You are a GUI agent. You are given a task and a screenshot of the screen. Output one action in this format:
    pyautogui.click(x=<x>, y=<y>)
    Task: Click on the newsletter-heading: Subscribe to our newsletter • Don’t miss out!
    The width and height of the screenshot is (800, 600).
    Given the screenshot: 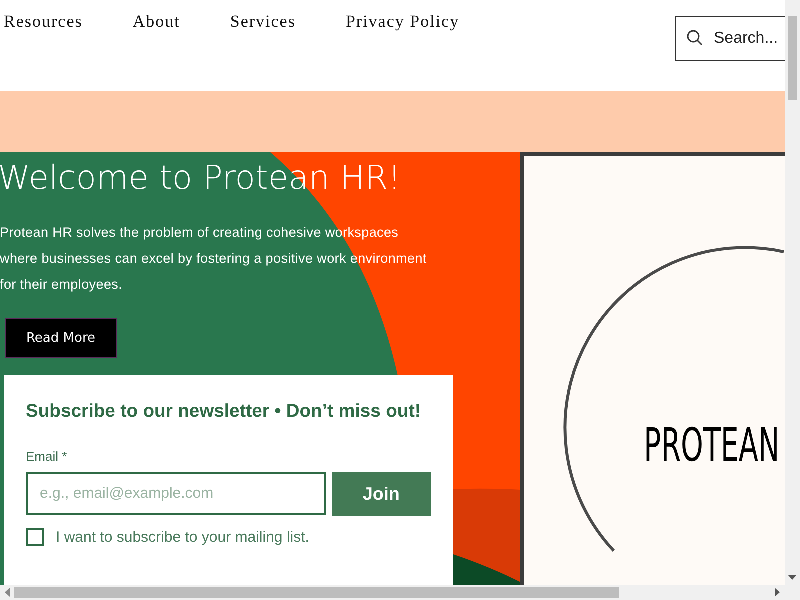 What is the action you would take?
    pyautogui.click(x=224, y=411)
    